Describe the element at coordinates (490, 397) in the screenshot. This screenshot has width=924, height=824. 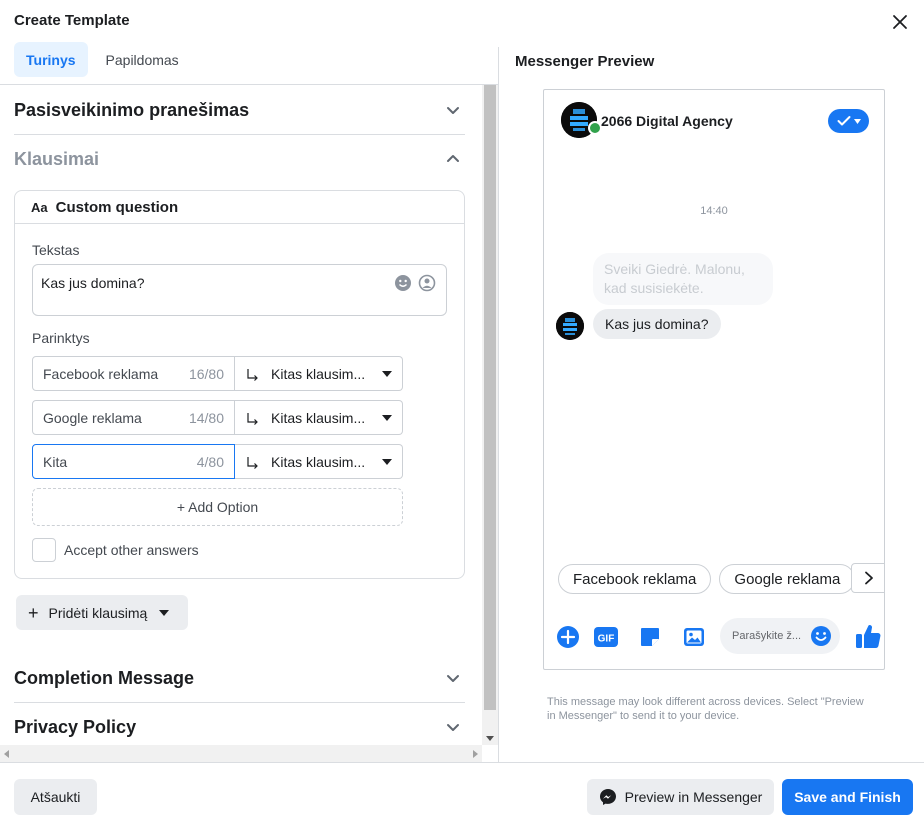
I see `scrollbar-thumb` at that location.